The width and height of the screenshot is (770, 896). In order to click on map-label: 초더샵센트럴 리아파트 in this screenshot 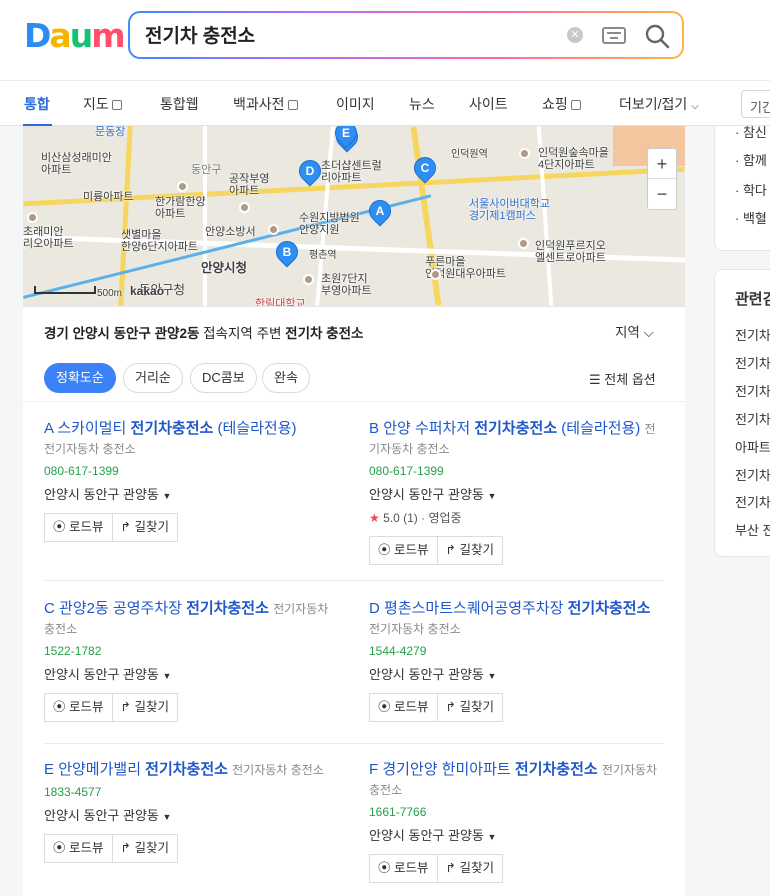, I will do `click(351, 172)`.